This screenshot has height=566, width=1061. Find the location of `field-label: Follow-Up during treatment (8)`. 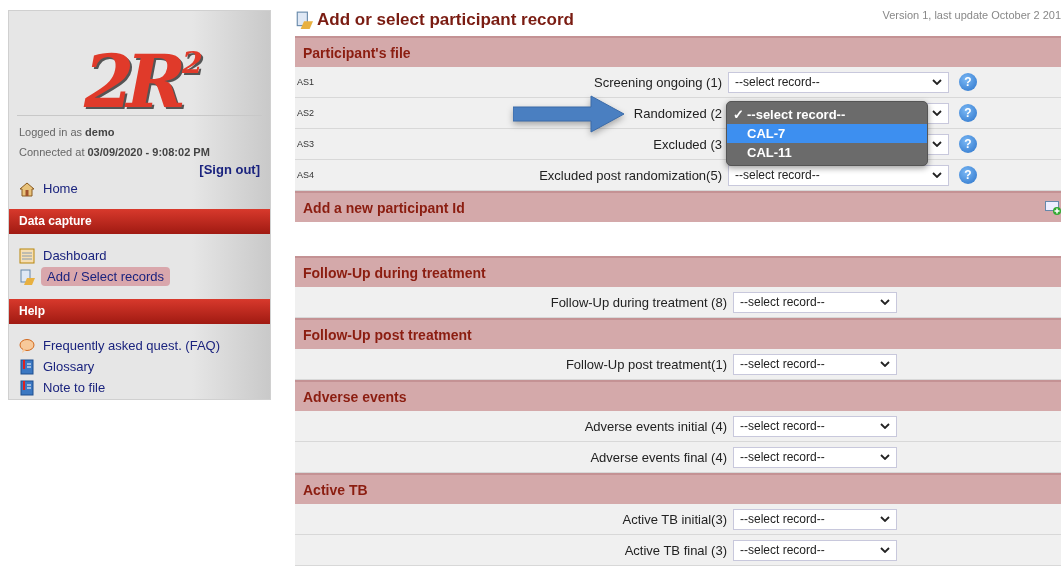

field-label: Follow-Up during treatment (8) is located at coordinates (638, 302).